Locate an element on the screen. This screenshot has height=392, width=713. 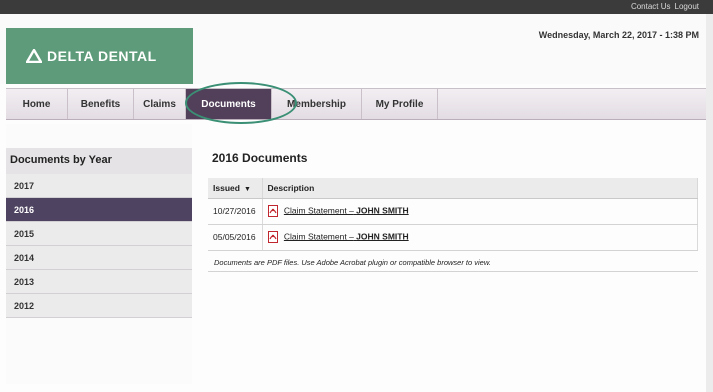
table-row: 05/05/2016 Claim Statement – JOHN SMITH is located at coordinates (453, 237).